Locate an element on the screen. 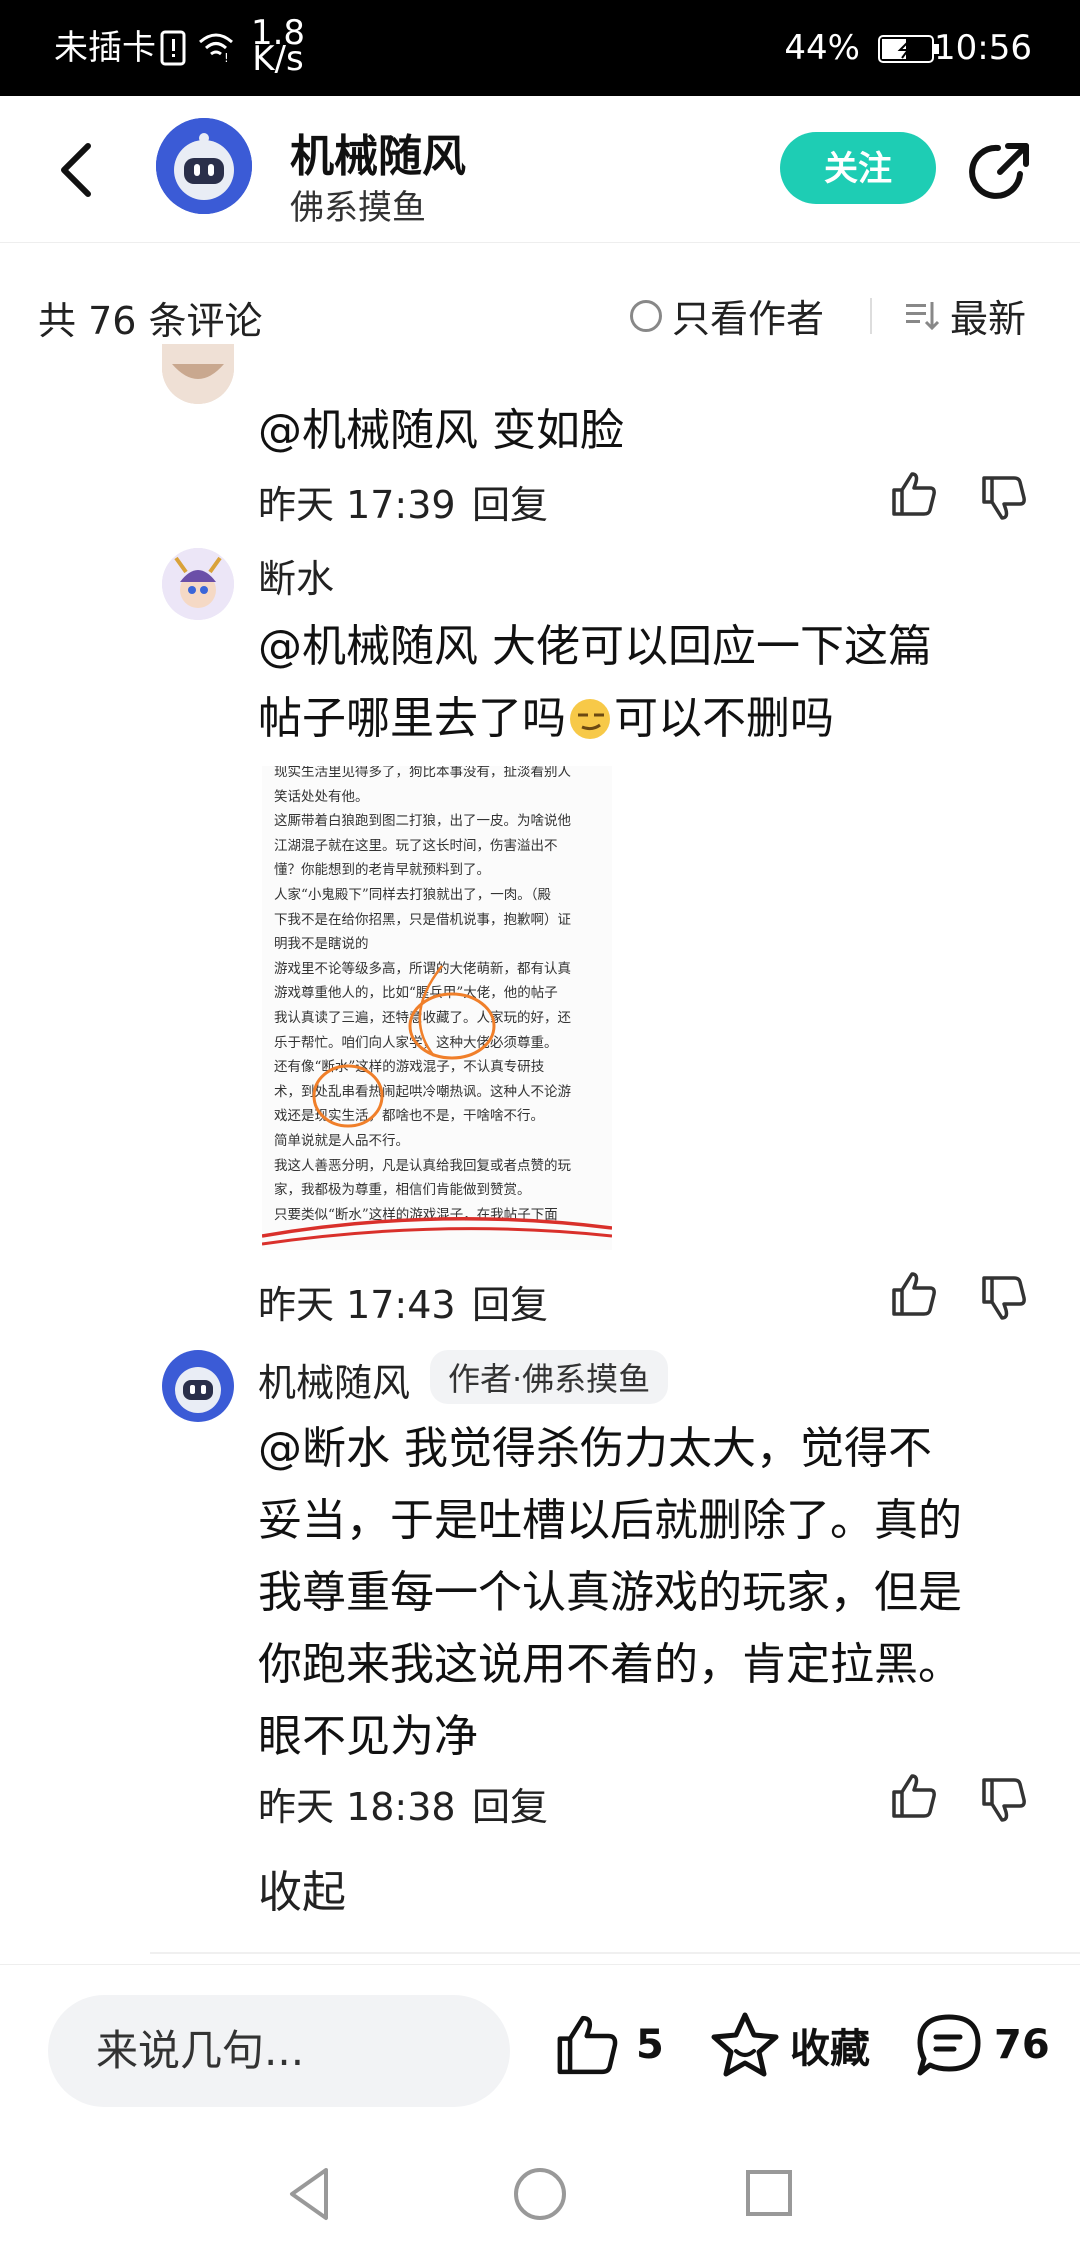  nav-back-icon is located at coordinates (310, 2194).